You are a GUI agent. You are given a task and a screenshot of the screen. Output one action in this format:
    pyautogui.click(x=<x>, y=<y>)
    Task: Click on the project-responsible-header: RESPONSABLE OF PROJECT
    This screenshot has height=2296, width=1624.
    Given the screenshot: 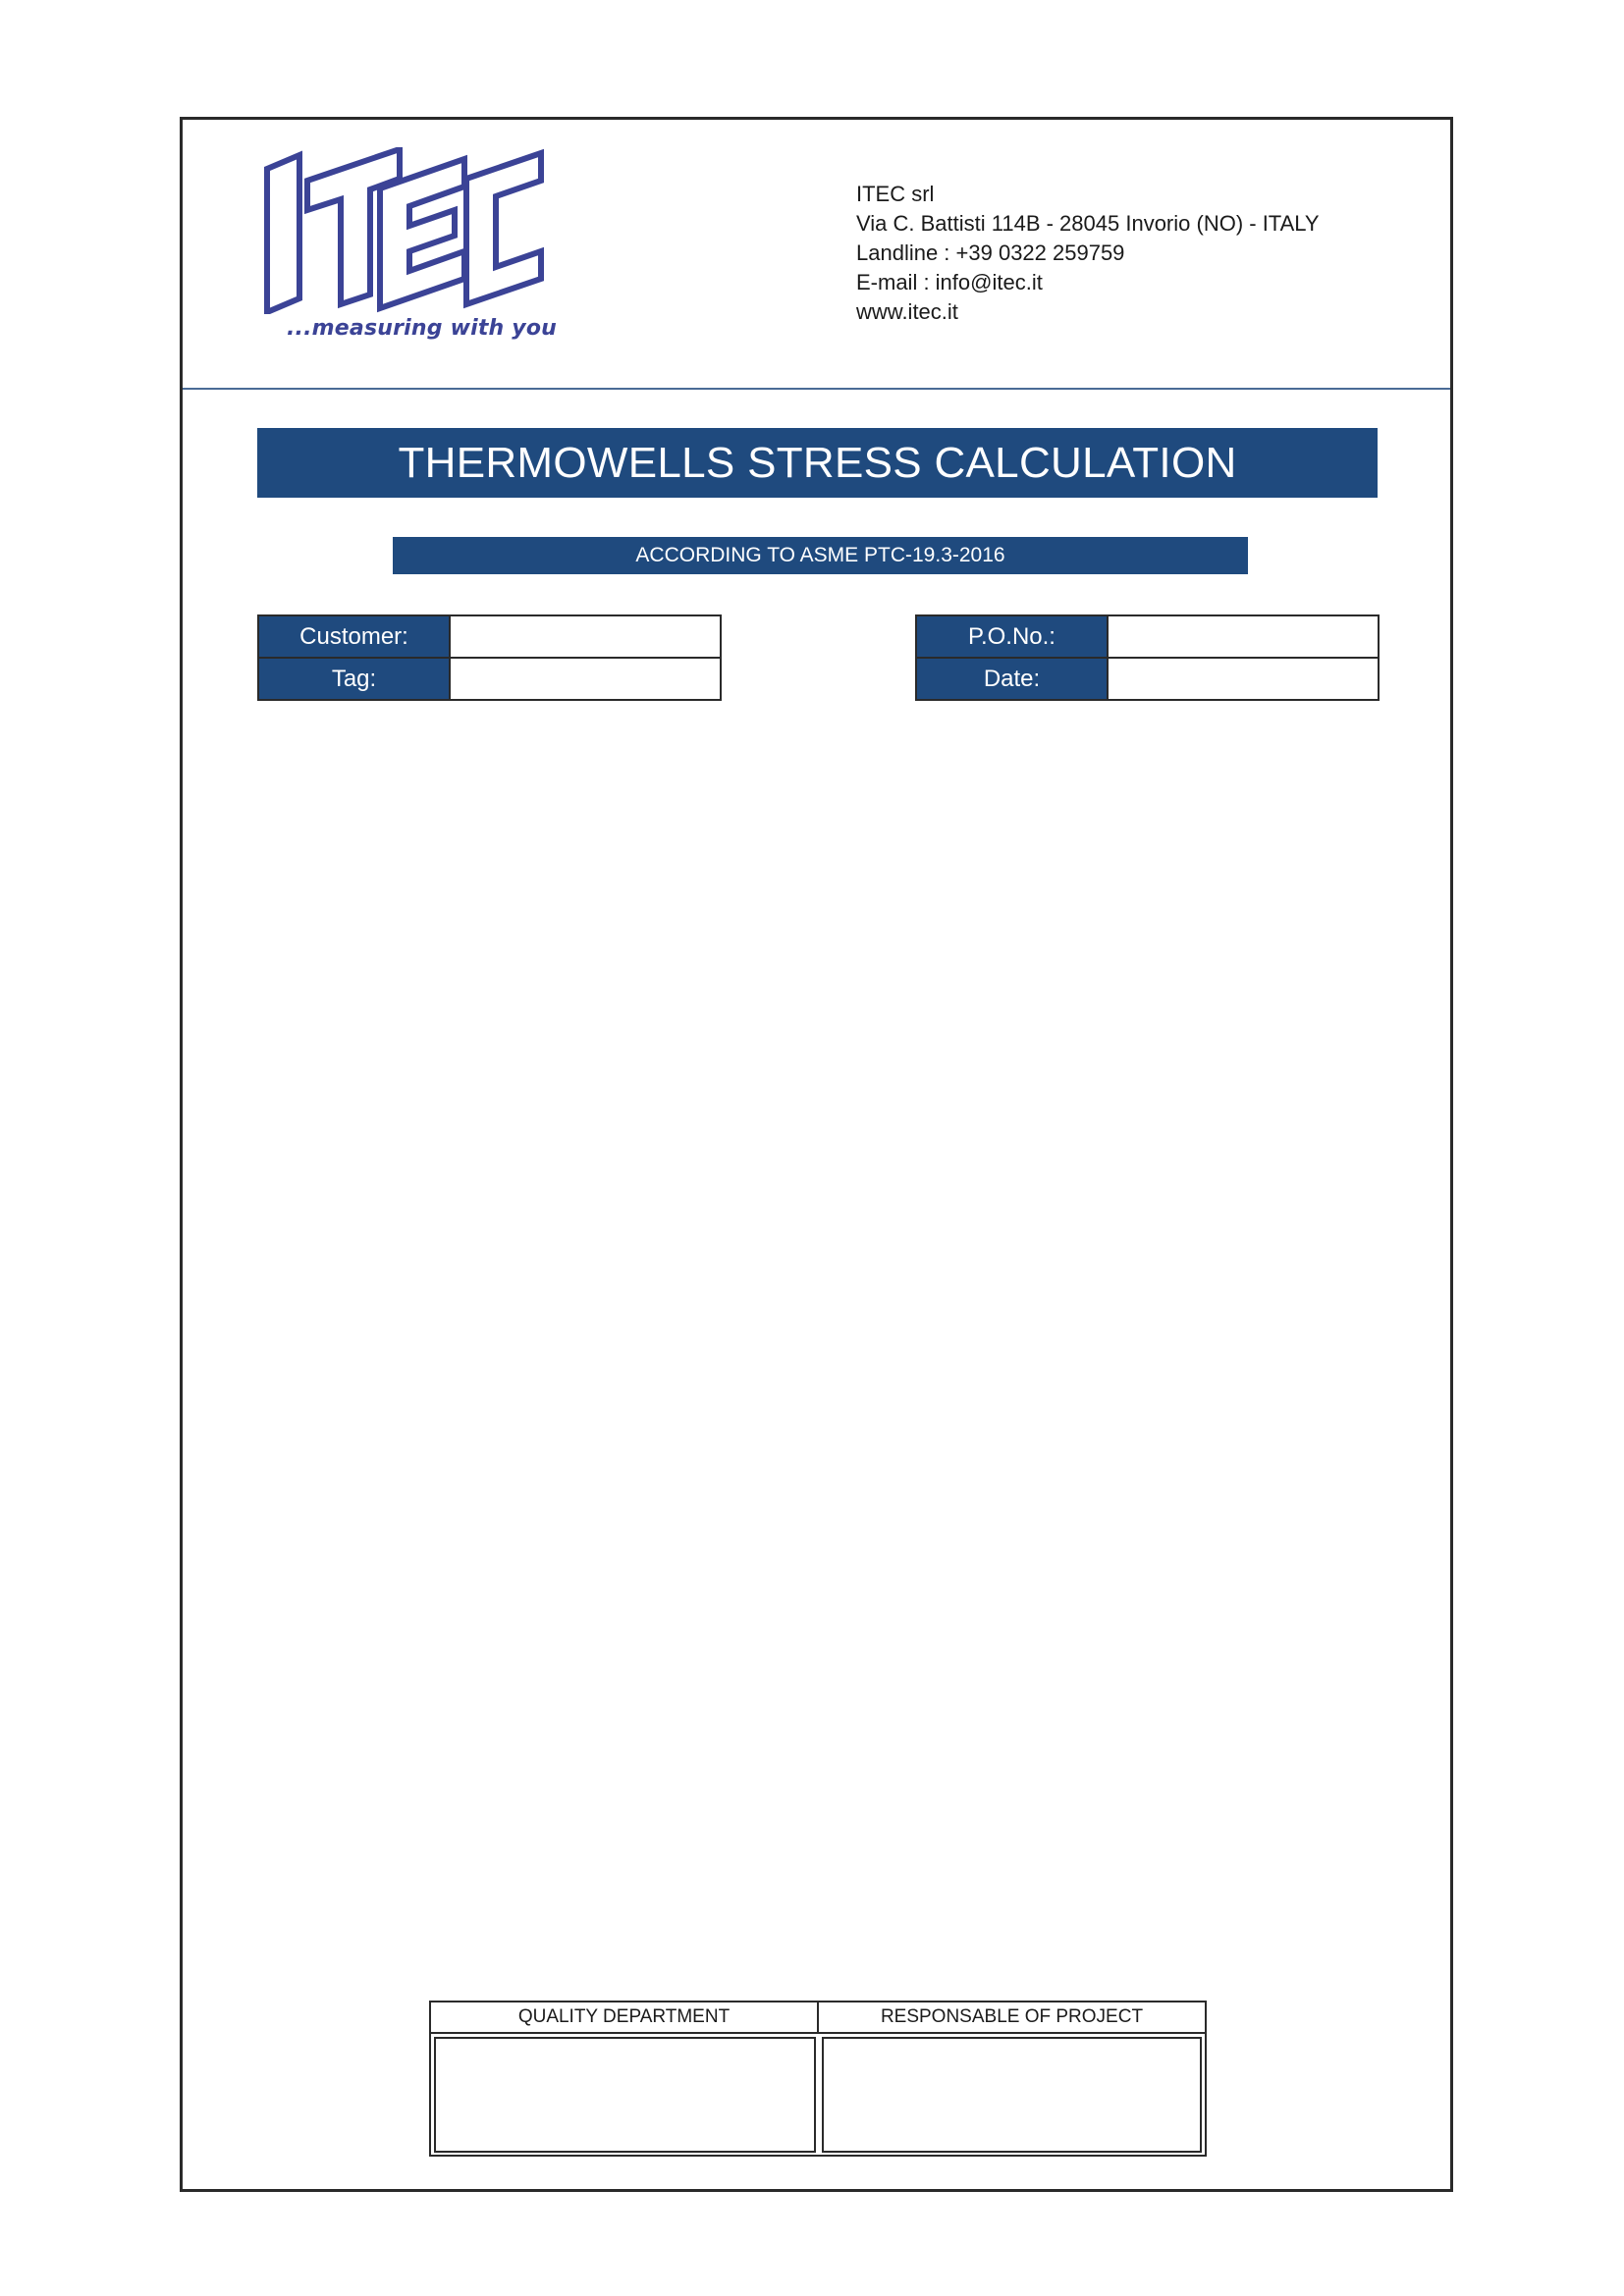 What is the action you would take?
    pyautogui.click(x=1012, y=2016)
    